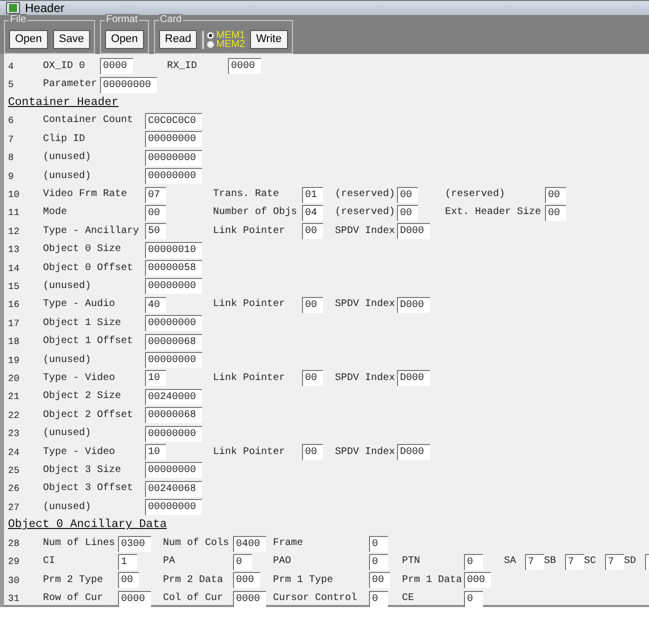 This screenshot has height=623, width=649. Describe the element at coordinates (173, 488) in the screenshot. I see `input-field: 00240068` at that location.